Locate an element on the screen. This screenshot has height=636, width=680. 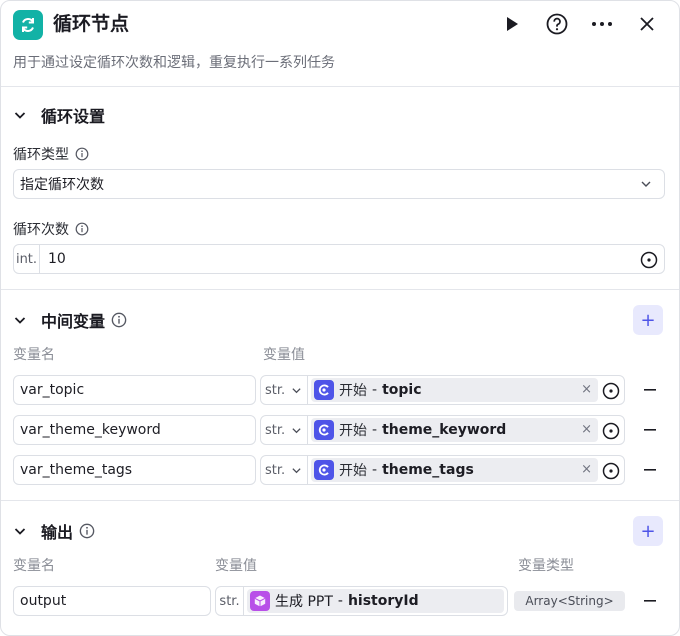
node-header: 循环节点 用于通过设定循环次数和逻辑，重复执行一系列任务 is located at coordinates (340, 44).